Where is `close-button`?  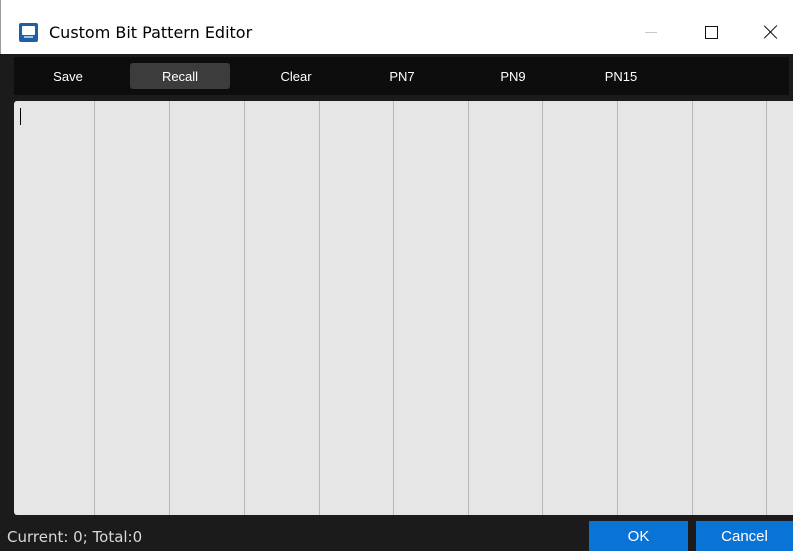 close-button is located at coordinates (770, 32).